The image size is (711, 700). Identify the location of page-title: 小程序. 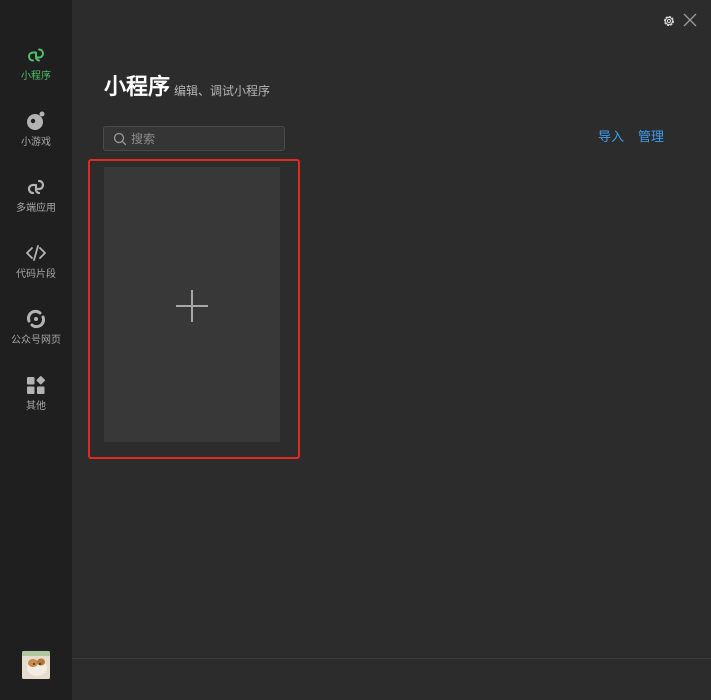
(137, 87).